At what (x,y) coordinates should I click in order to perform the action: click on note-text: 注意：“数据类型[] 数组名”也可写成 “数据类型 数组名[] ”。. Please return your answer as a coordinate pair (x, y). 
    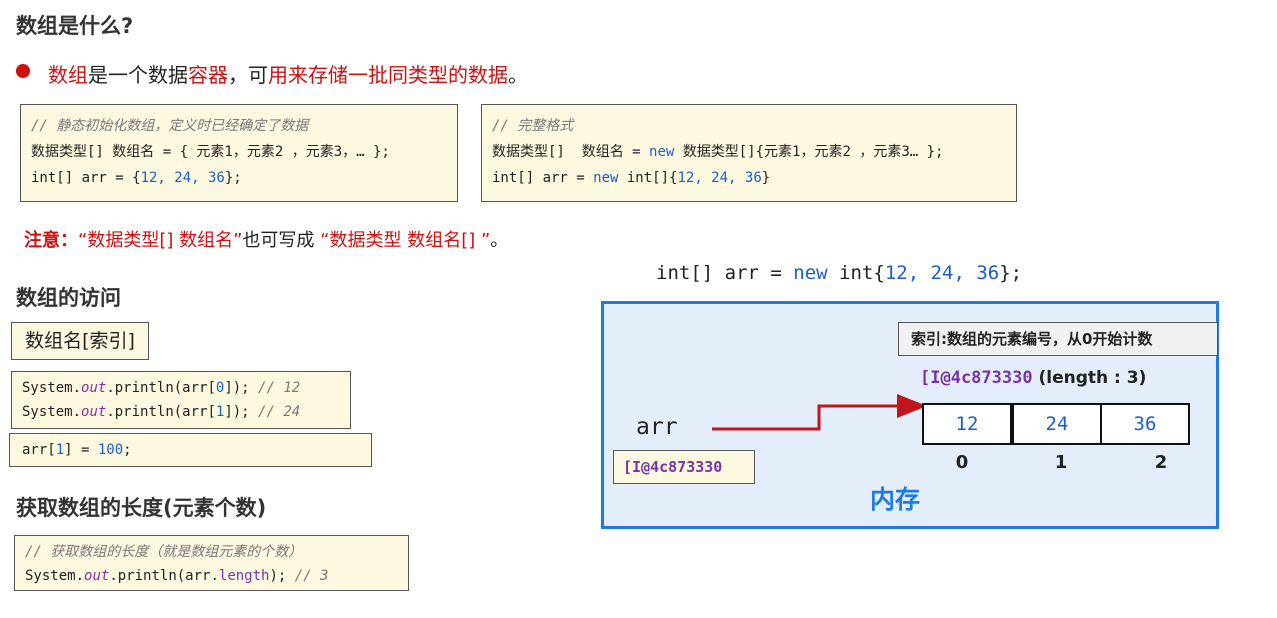
    Looking at the image, I should click on (266, 239).